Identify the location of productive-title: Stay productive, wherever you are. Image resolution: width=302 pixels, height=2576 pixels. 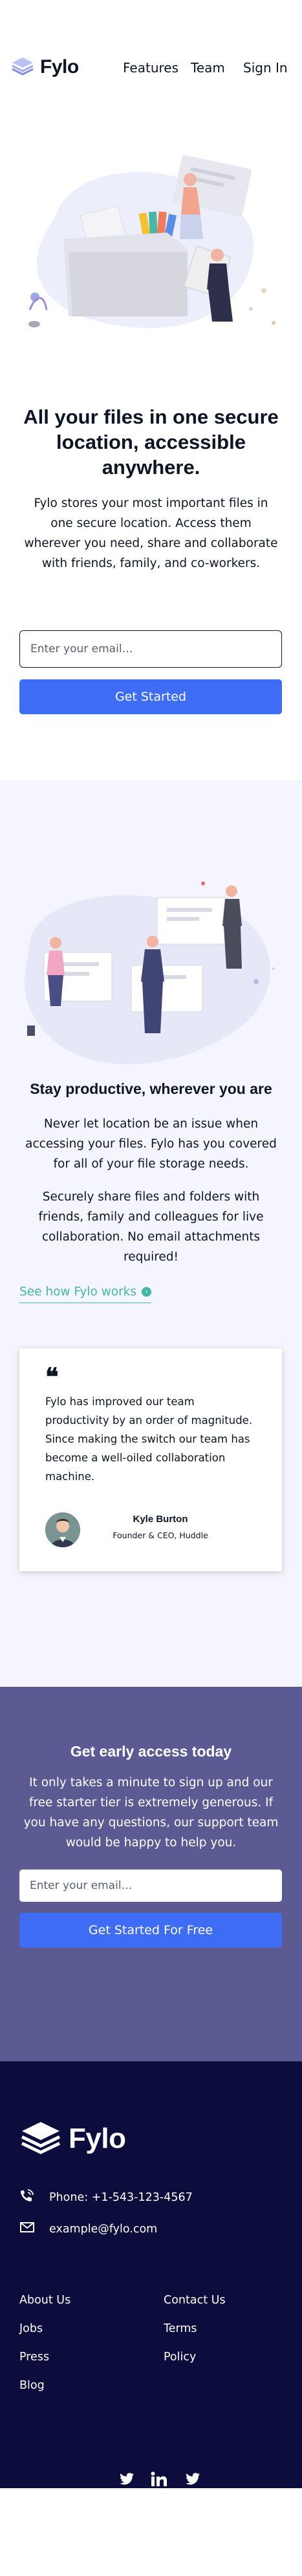
(151, 1088).